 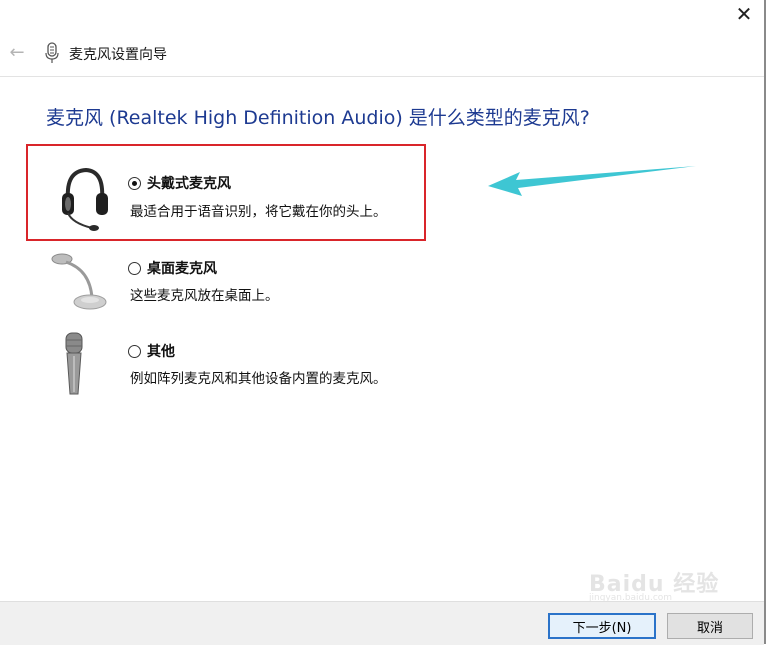 I want to click on desk-microphone-description: 这些麦克风放在桌面上。, so click(x=204, y=296).